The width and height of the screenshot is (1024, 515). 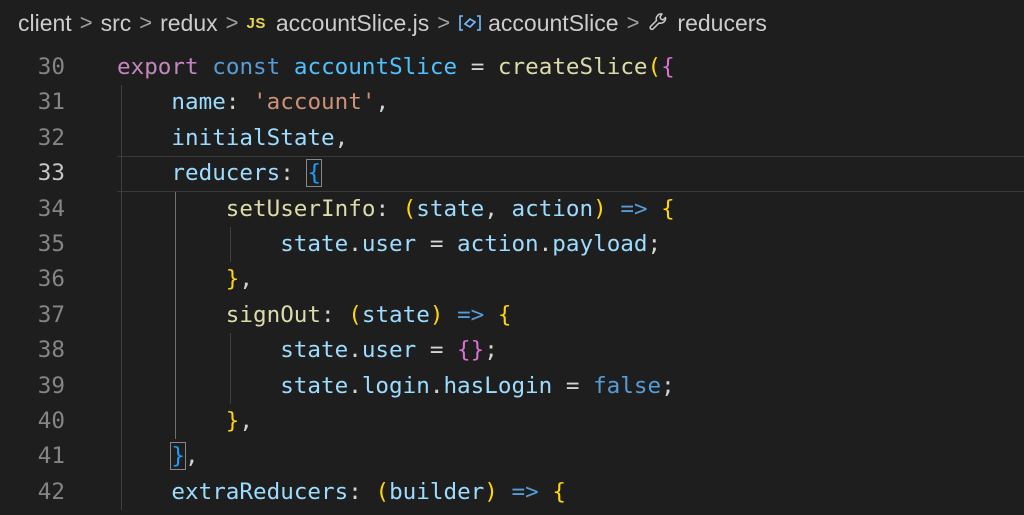 I want to click on code-token: =>, so click(x=525, y=491).